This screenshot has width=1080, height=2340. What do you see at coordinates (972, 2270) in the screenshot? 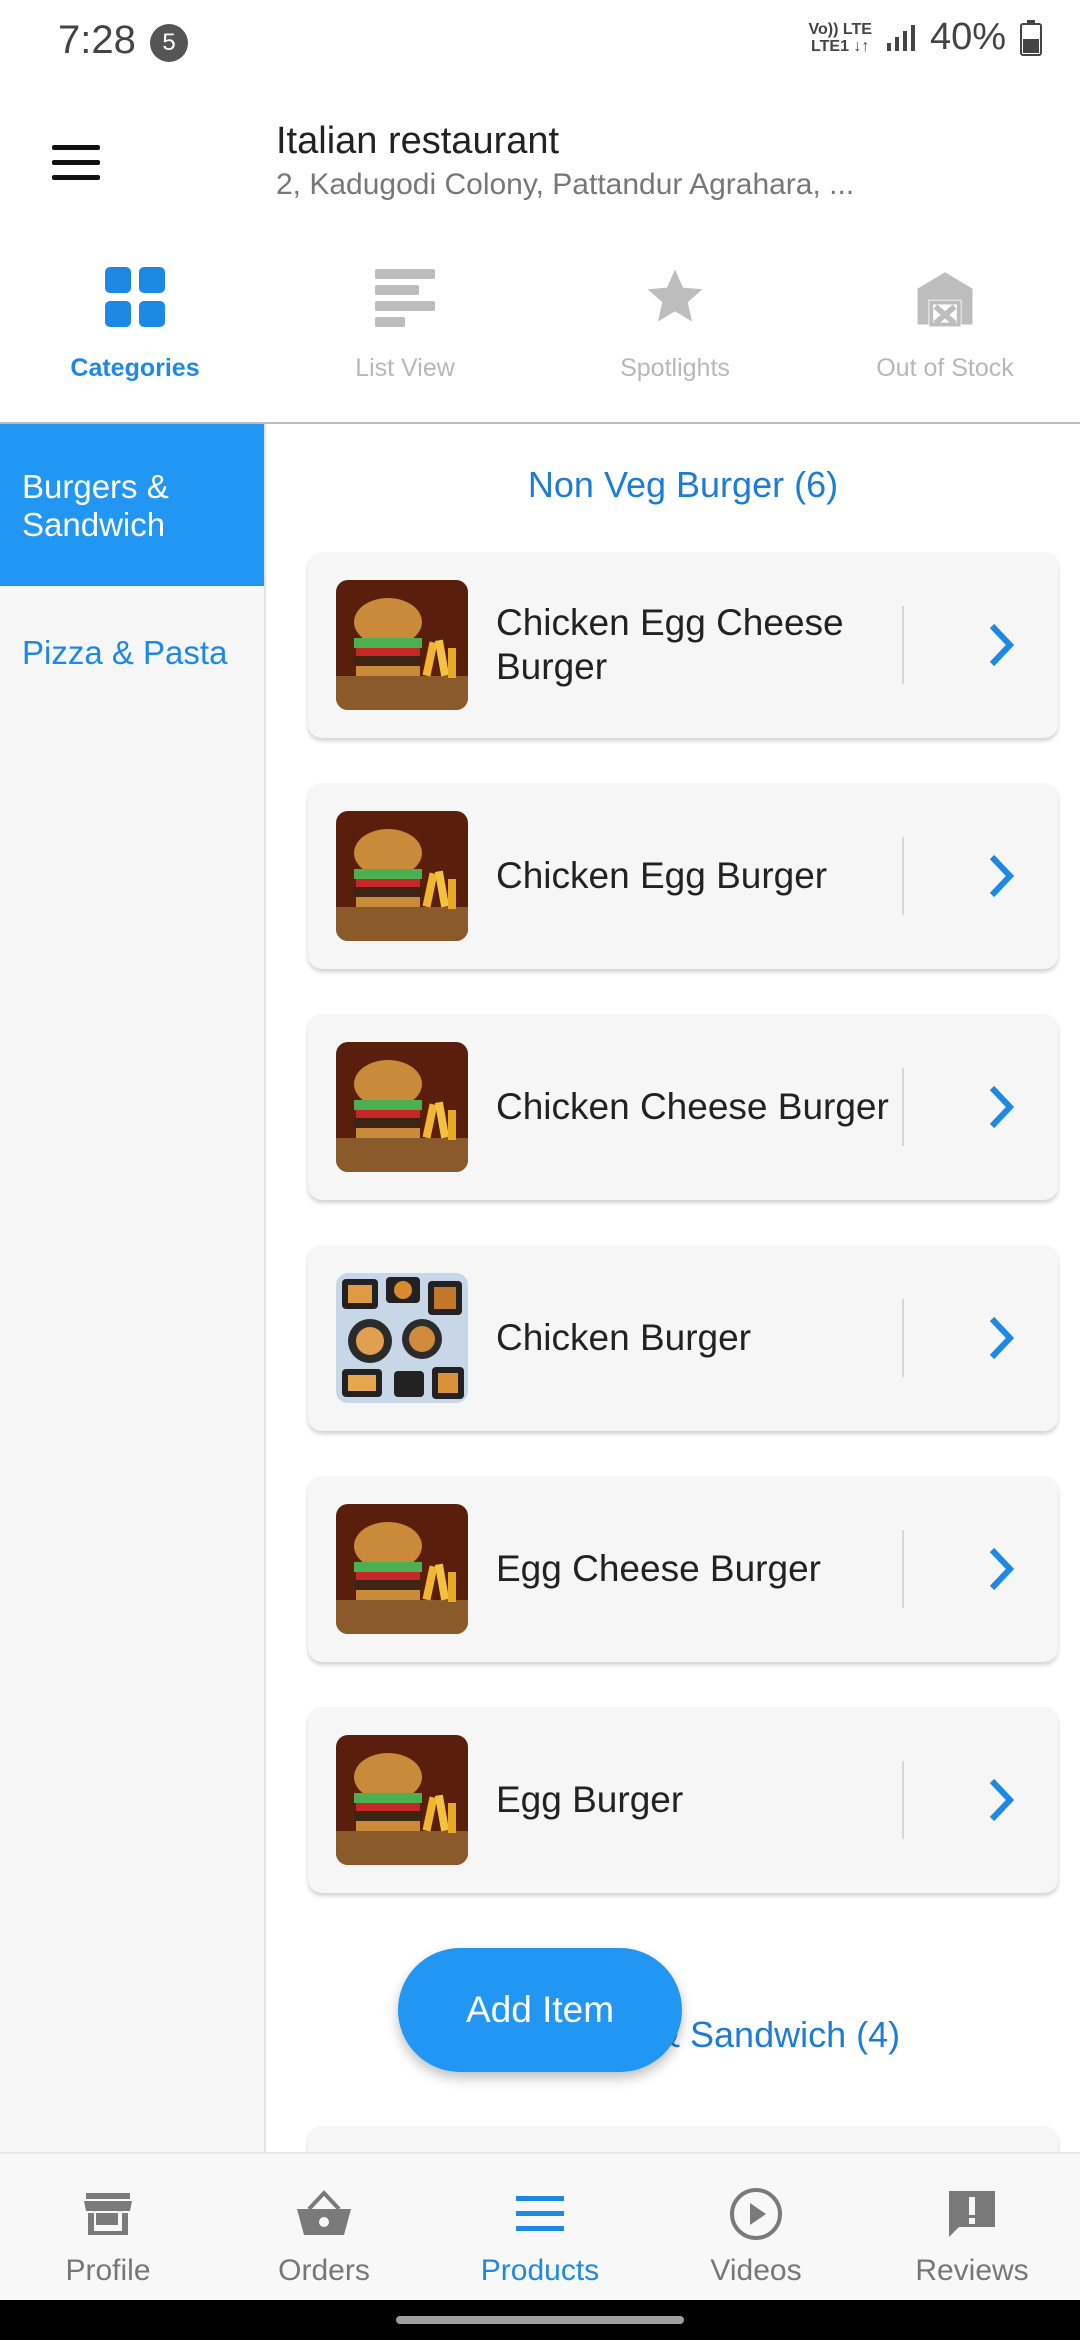
I see `nav-label: Reviews` at bounding box center [972, 2270].